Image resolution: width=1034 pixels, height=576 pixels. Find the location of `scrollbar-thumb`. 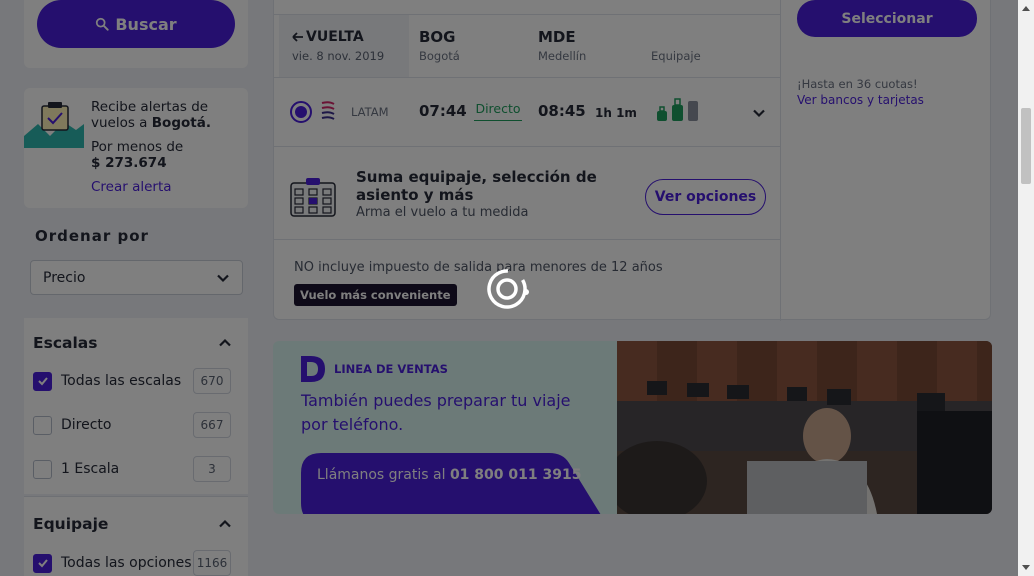

scrollbar-thumb is located at coordinates (1026, 146).